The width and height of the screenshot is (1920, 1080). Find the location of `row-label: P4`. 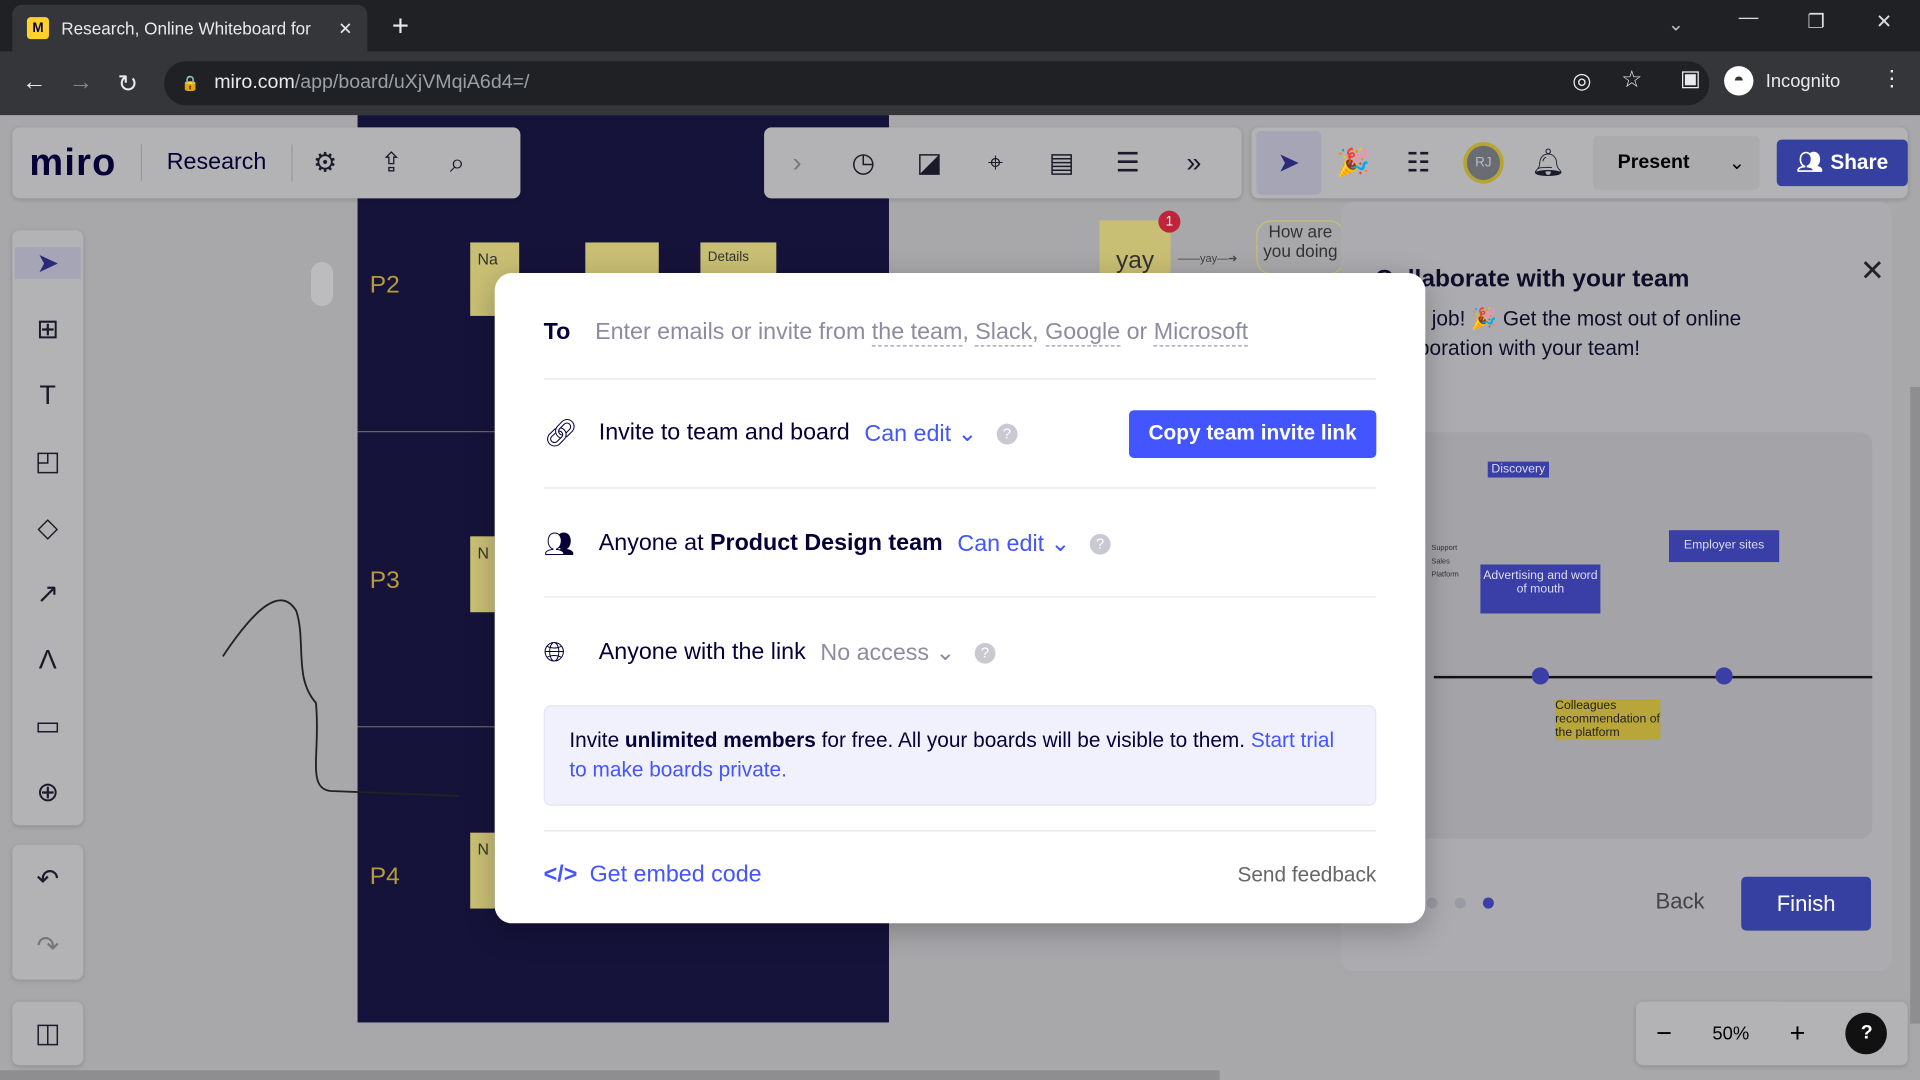

row-label: P4 is located at coordinates (384, 877).